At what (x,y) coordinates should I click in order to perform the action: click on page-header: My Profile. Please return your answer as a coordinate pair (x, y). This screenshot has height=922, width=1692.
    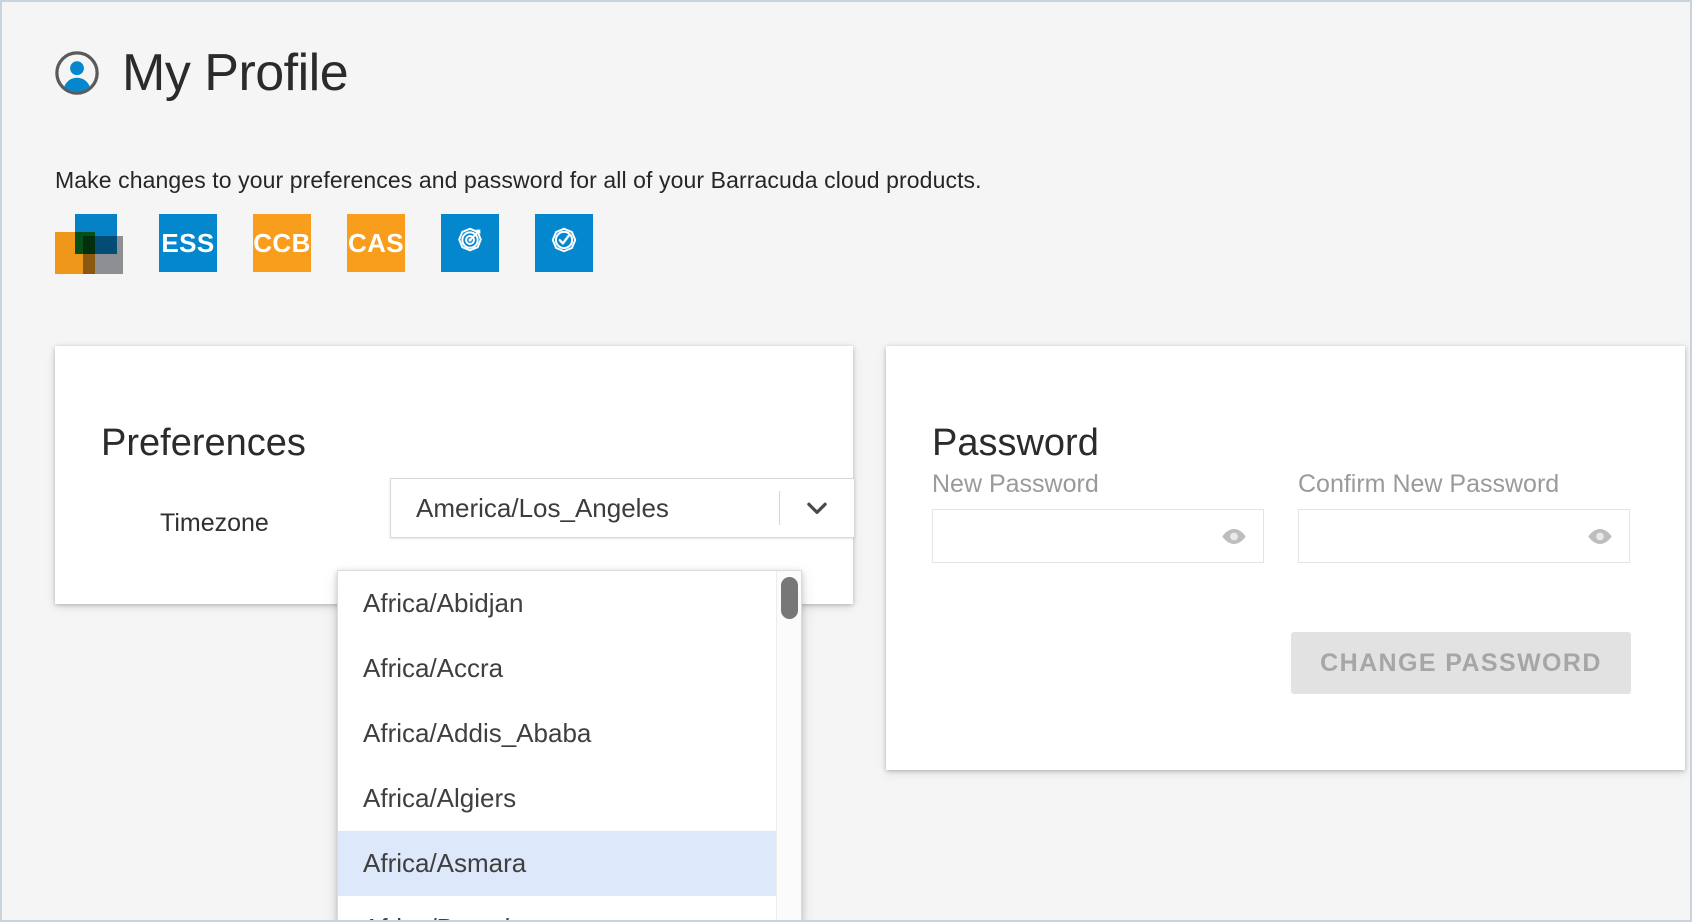
    Looking at the image, I should click on (201, 73).